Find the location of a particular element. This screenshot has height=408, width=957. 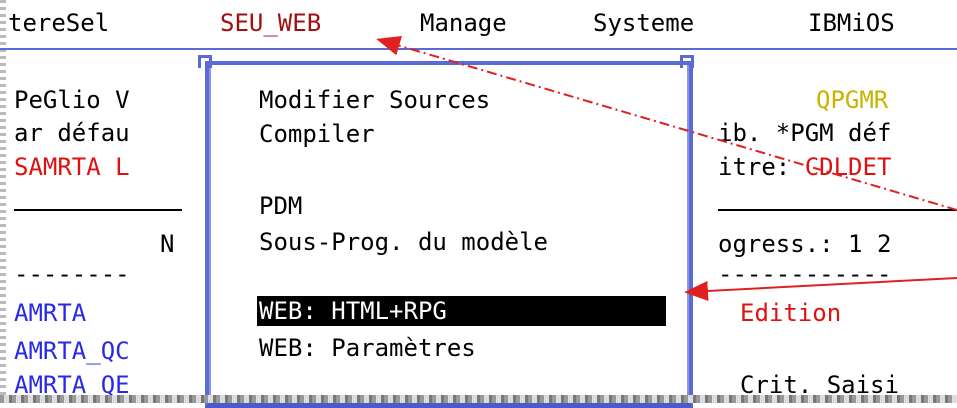

right-dashes: ------------ is located at coordinates (805, 274).